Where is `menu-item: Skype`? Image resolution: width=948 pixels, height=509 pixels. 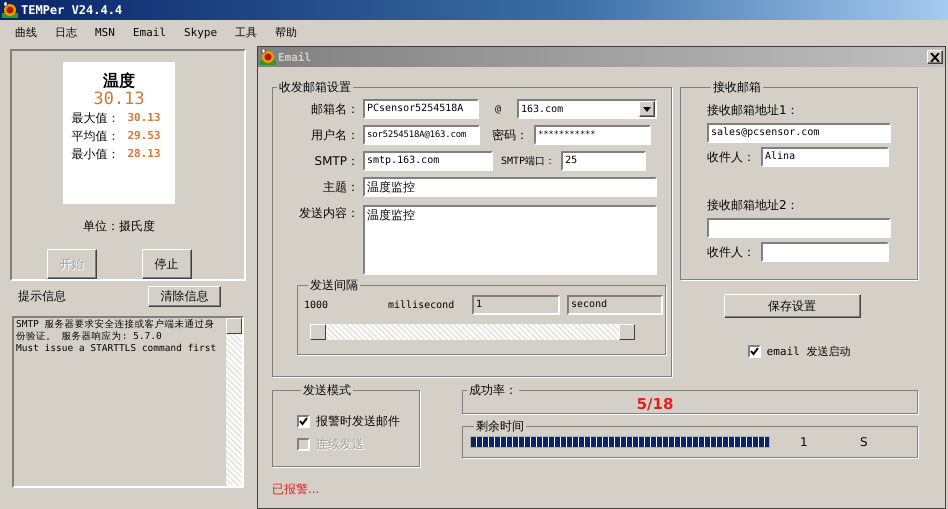 menu-item: Skype is located at coordinates (200, 32).